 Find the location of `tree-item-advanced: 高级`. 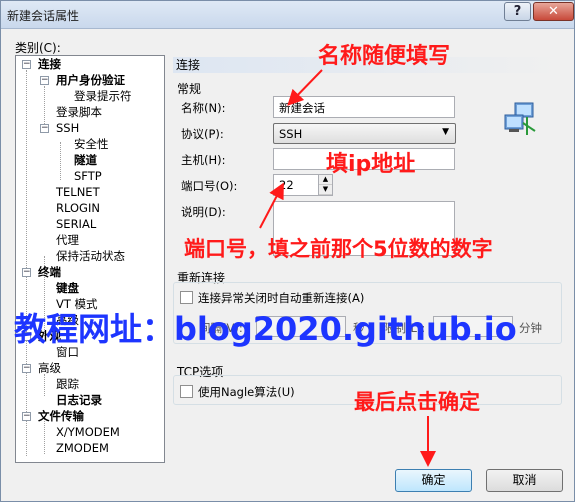

tree-item-advanced: 高级 is located at coordinates (49, 368).